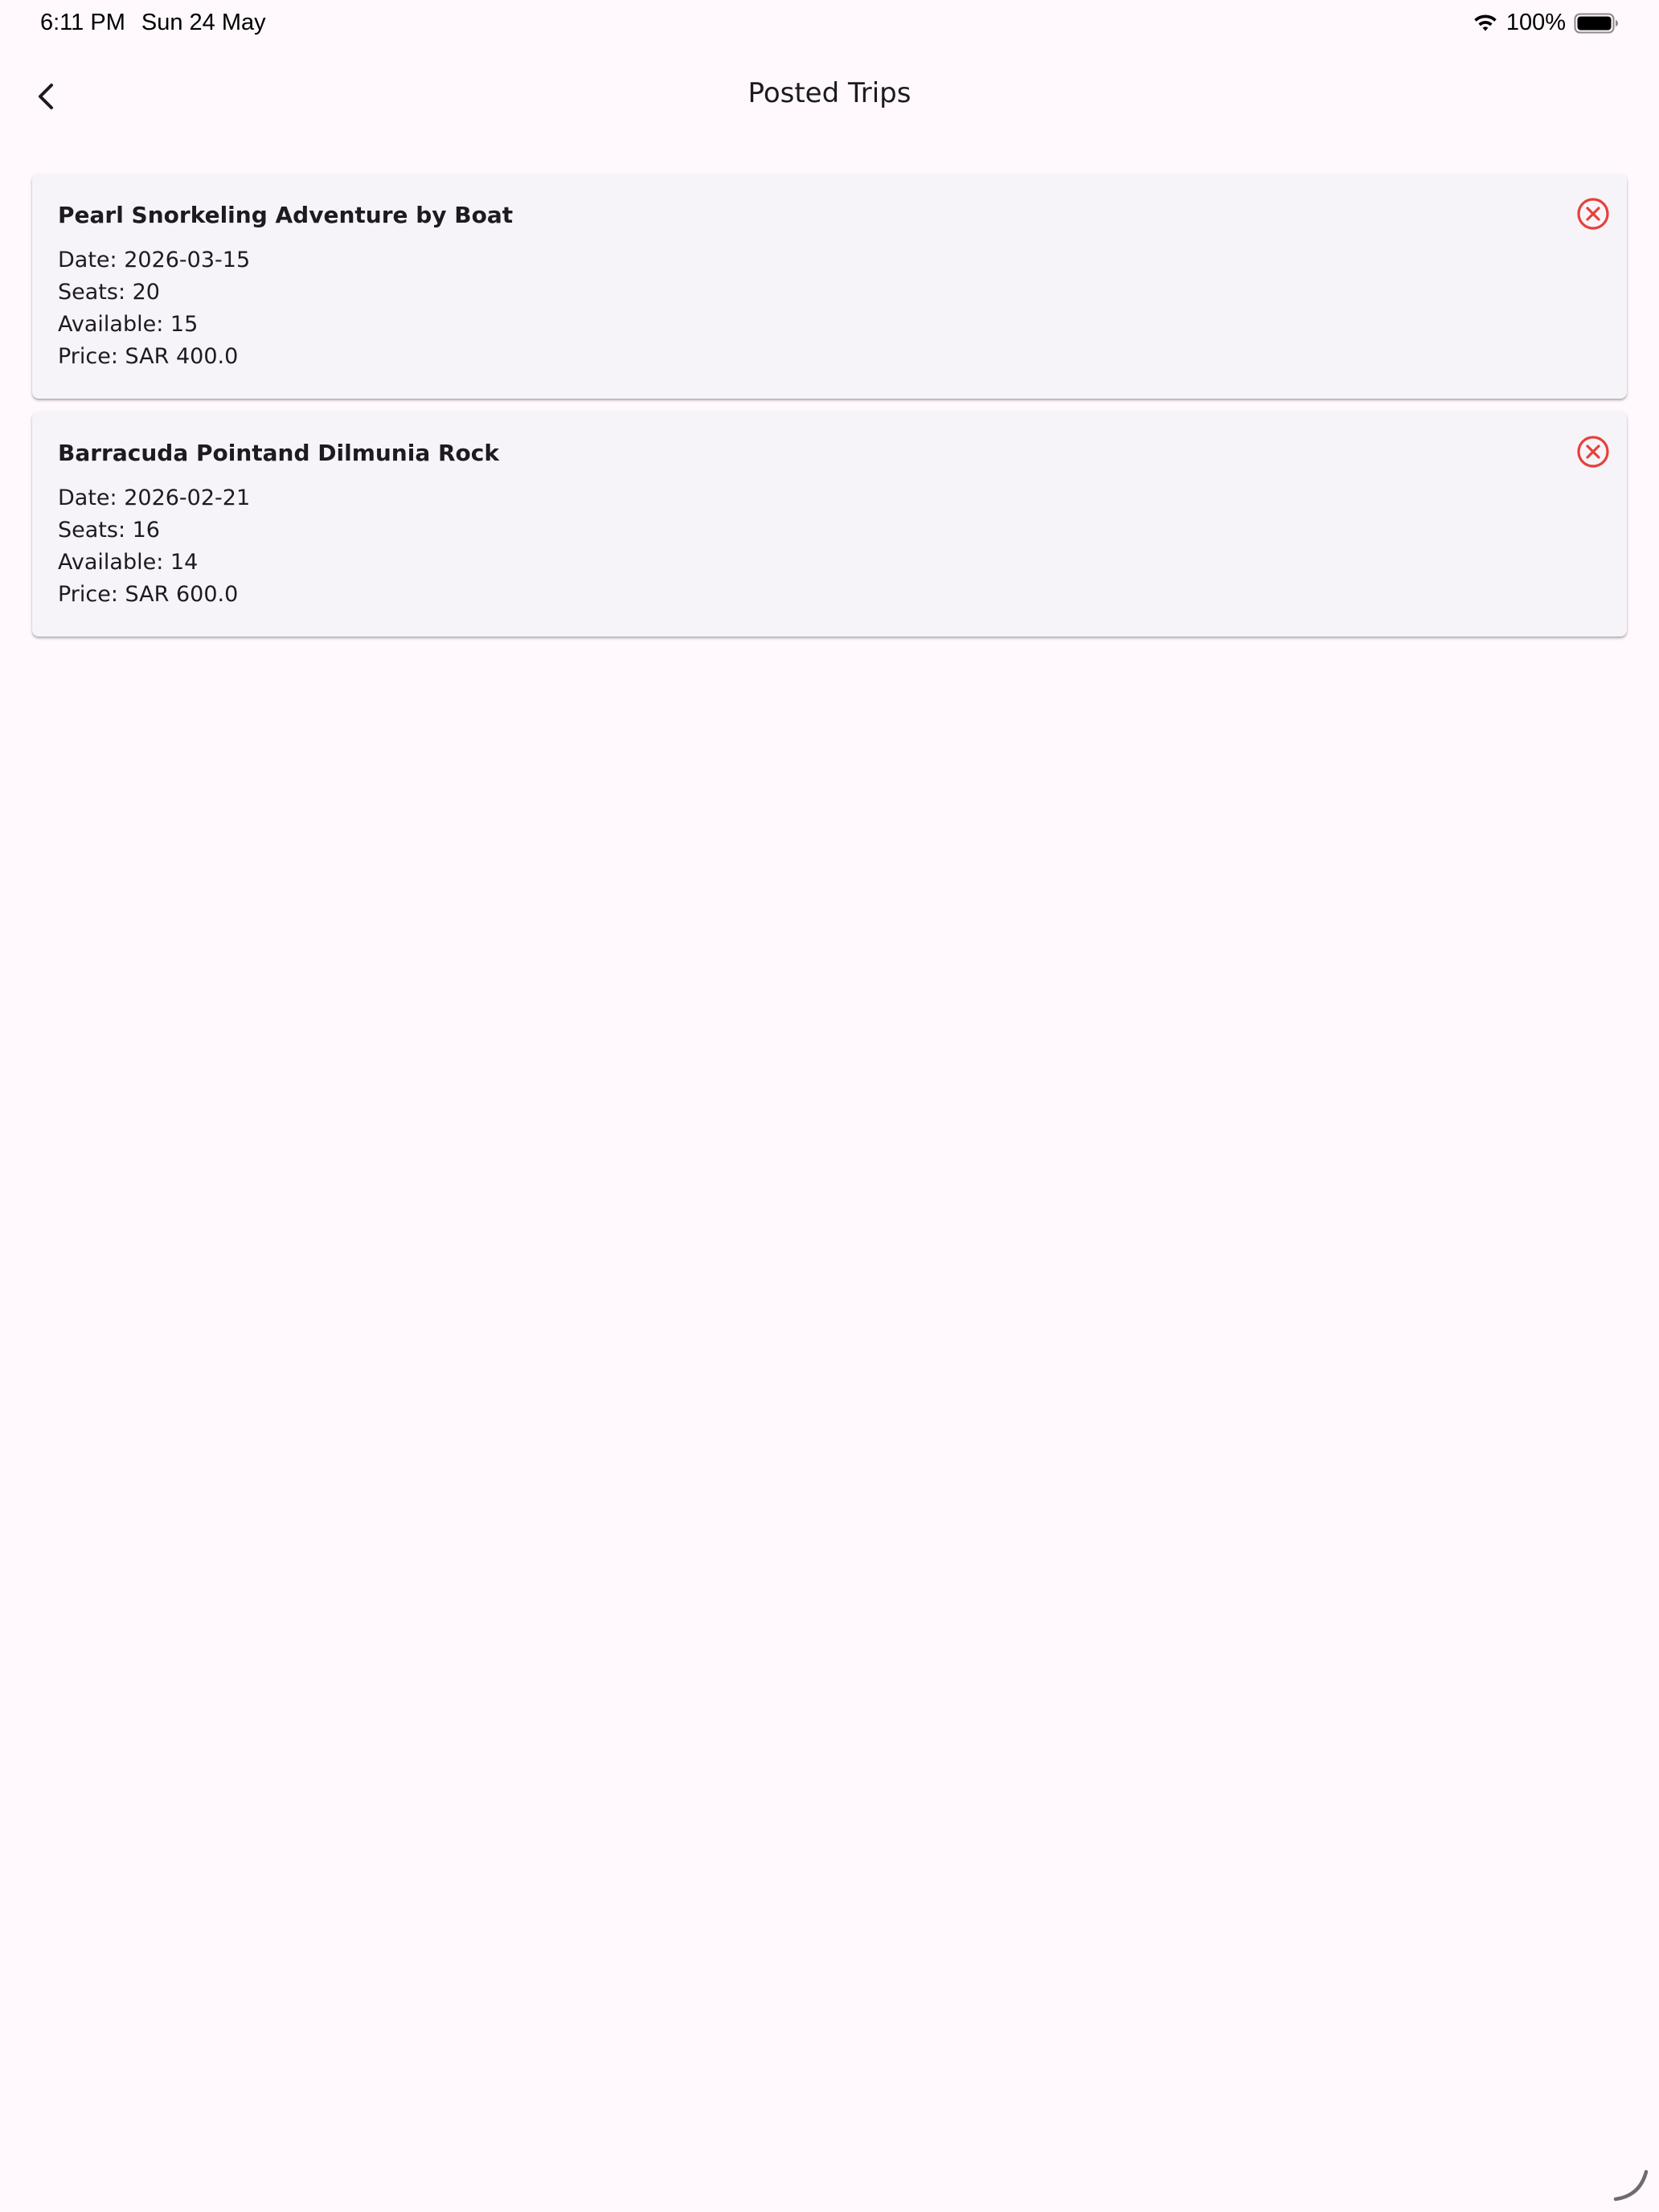 This screenshot has height=2212, width=1659. What do you see at coordinates (154, 497) in the screenshot?
I see `trip-date: Date: 2026-02-21` at bounding box center [154, 497].